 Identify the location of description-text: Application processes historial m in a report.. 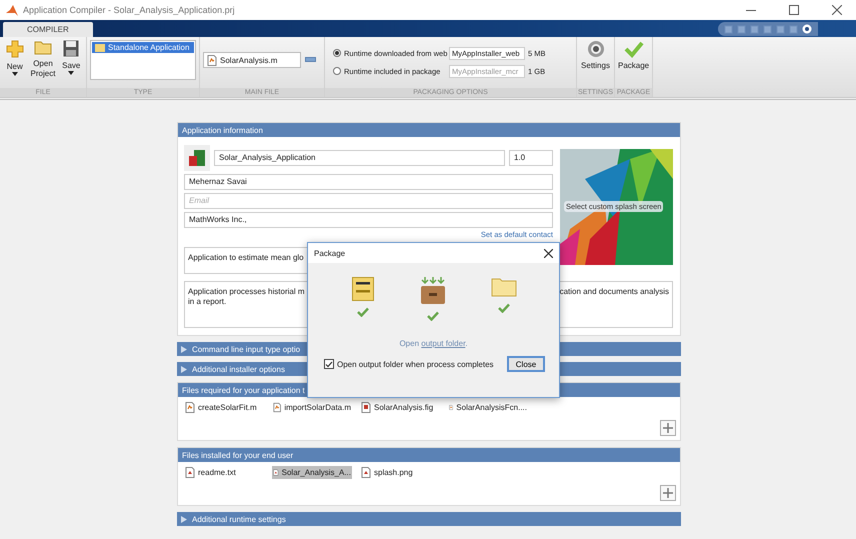
(246, 297).